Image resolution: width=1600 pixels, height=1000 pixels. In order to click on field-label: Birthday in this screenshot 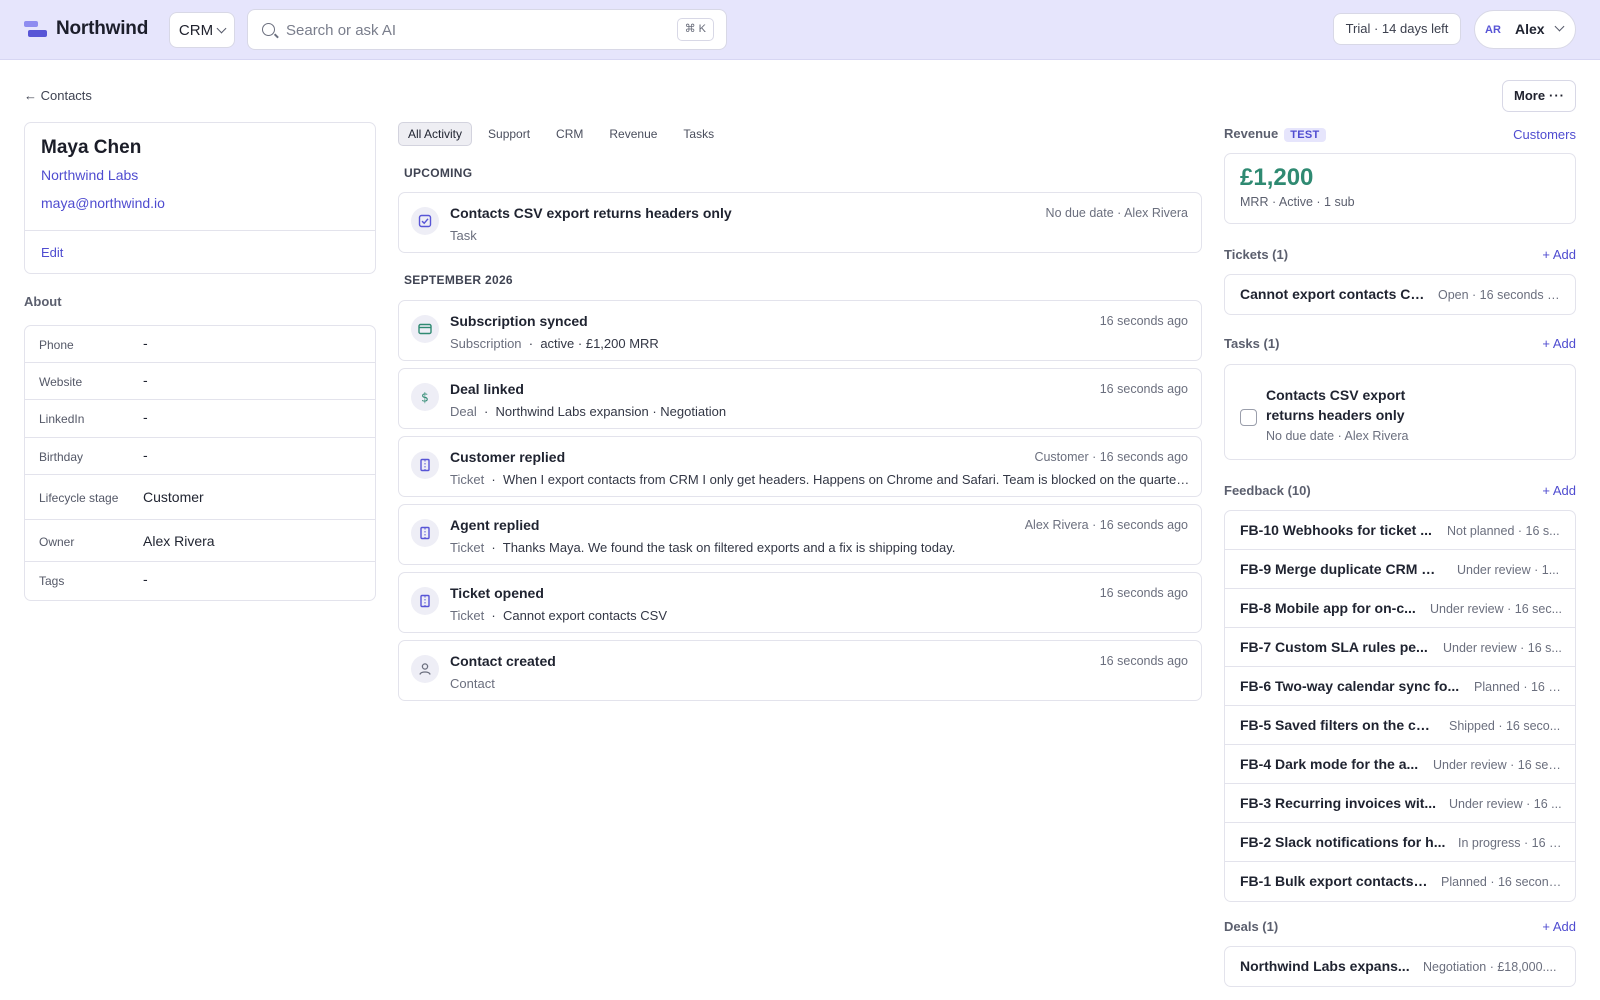, I will do `click(61, 457)`.